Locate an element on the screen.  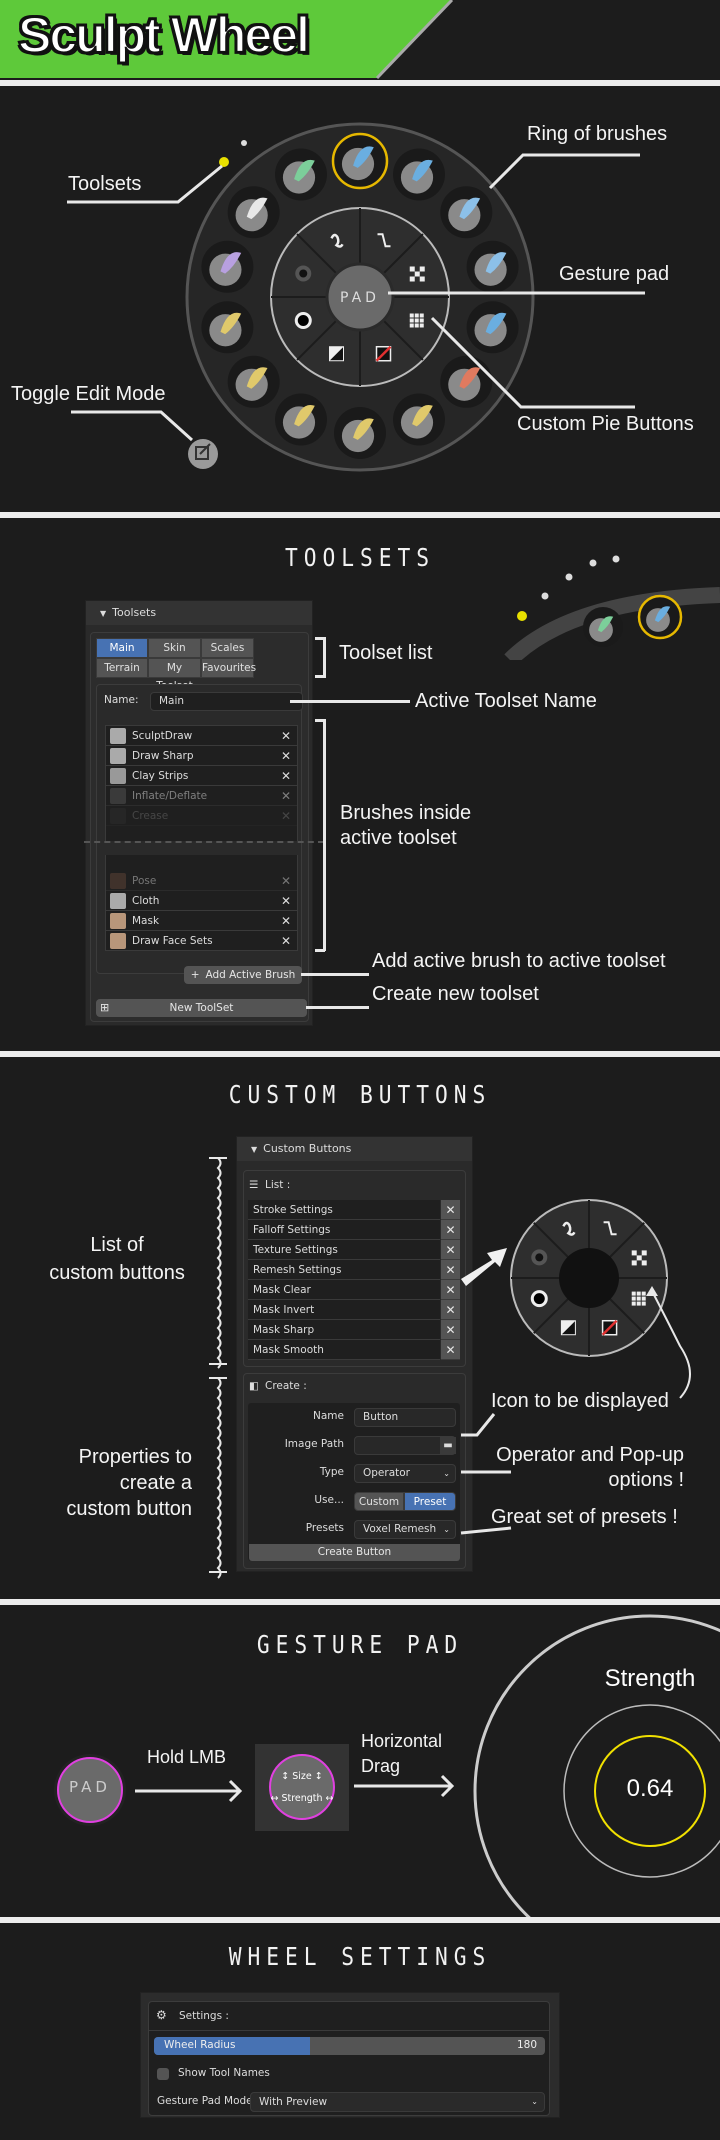
toolset-name-input: Main is located at coordinates (226, 701).